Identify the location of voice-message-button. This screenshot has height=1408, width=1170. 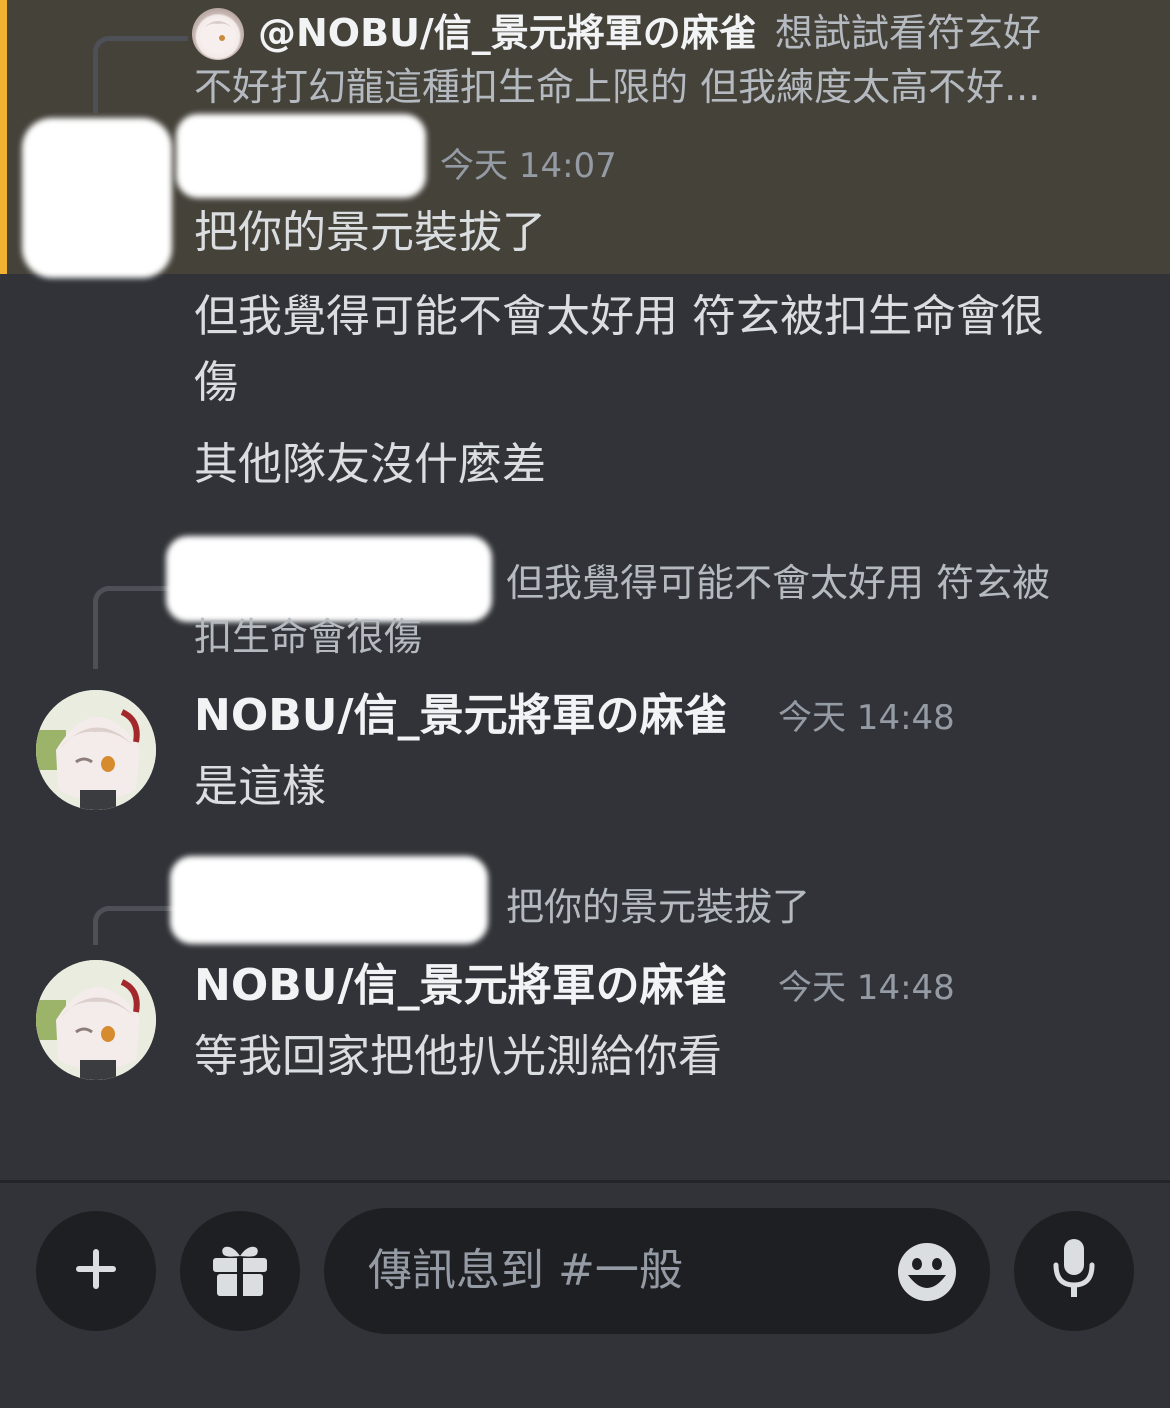
(1074, 1271).